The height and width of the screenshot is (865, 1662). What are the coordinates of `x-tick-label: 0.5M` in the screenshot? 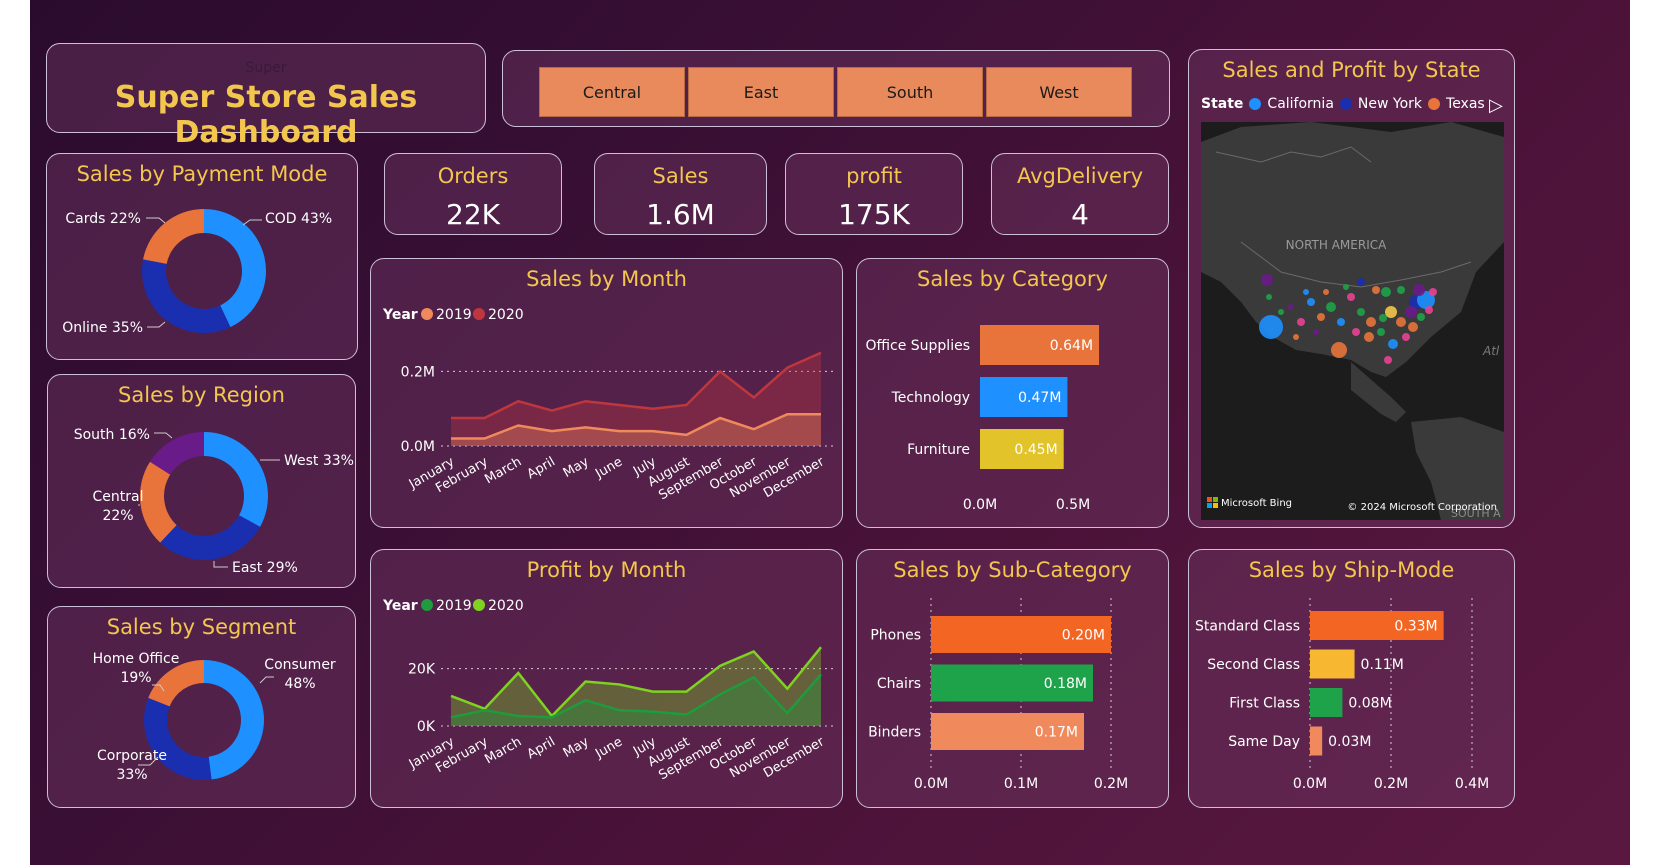 It's located at (1073, 505).